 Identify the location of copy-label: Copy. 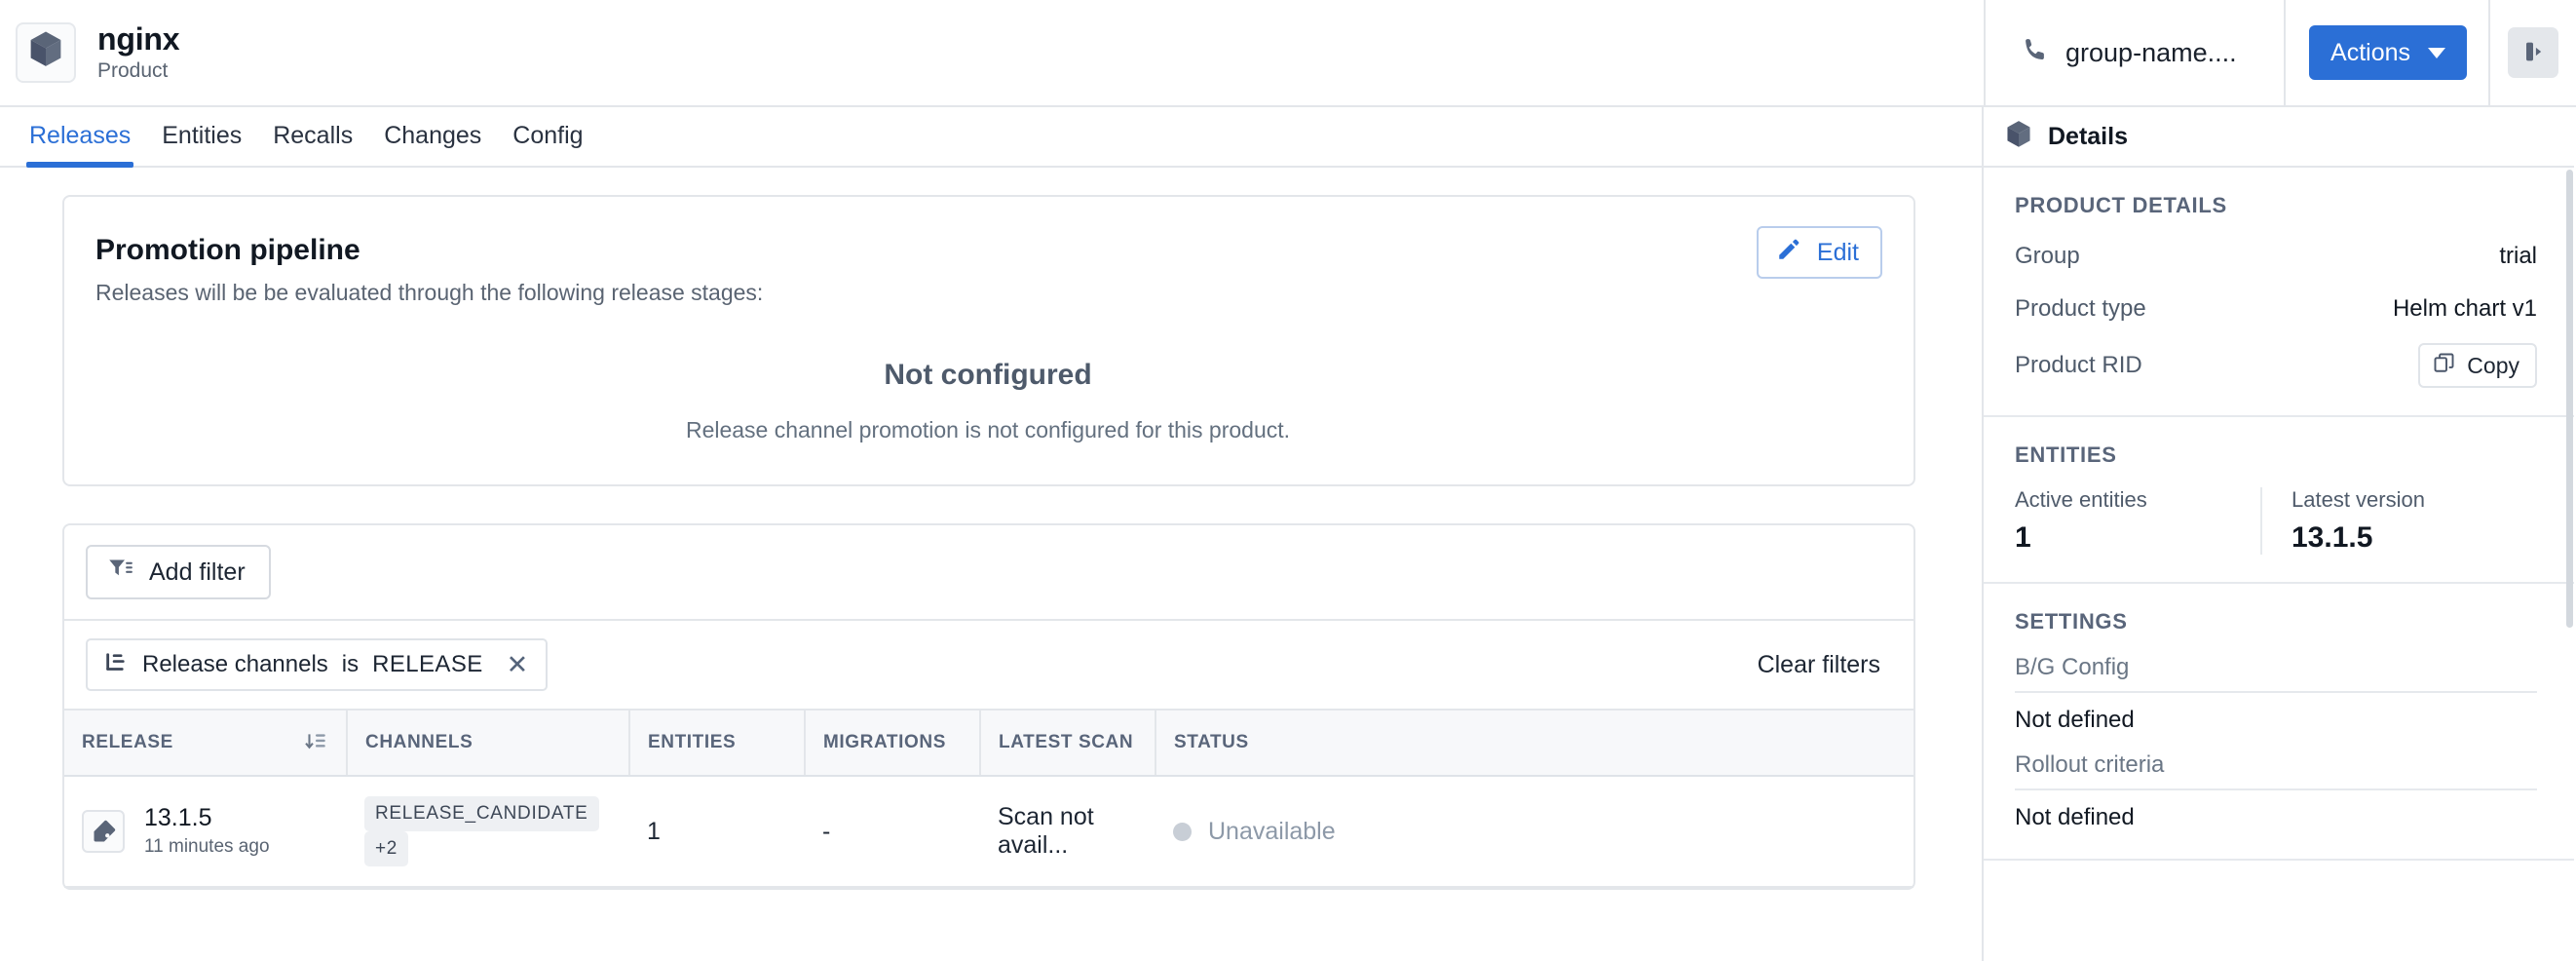
(2493, 365).